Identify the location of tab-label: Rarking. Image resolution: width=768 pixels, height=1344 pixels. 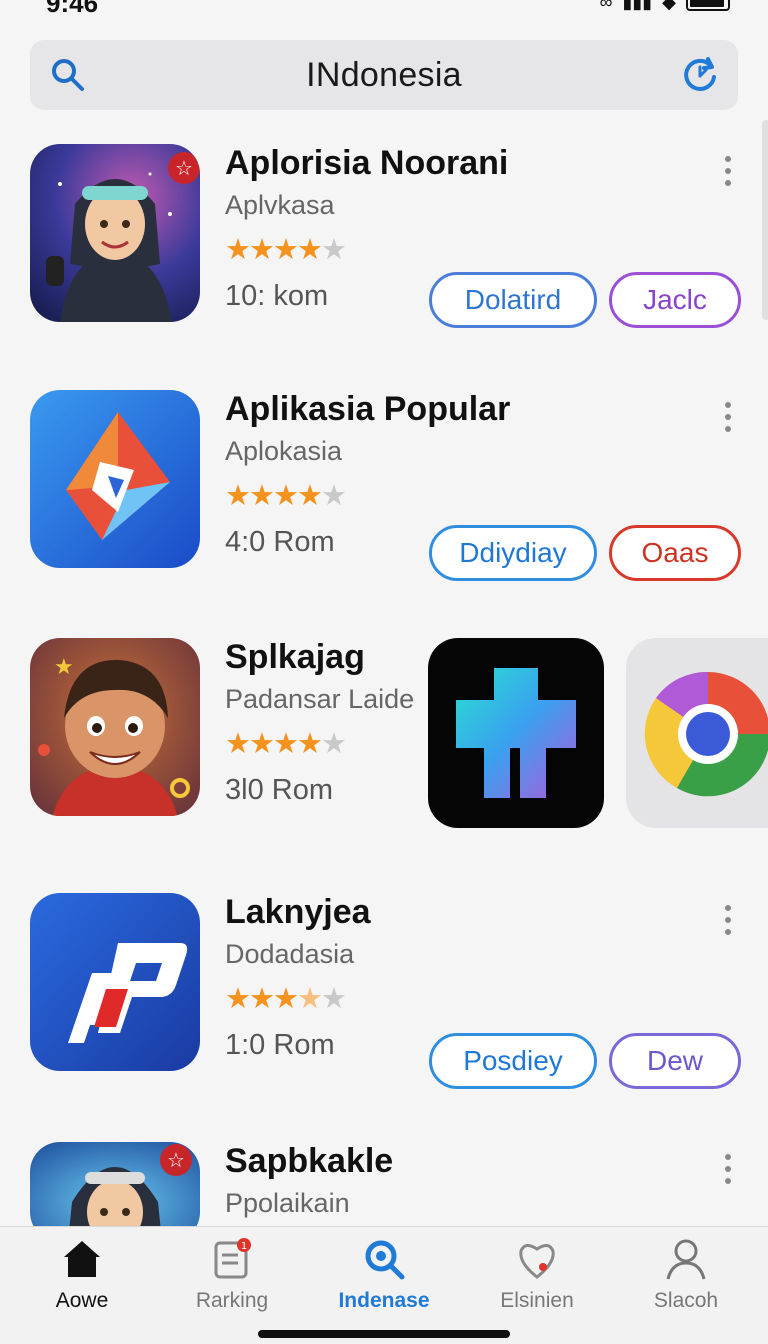
(232, 1300).